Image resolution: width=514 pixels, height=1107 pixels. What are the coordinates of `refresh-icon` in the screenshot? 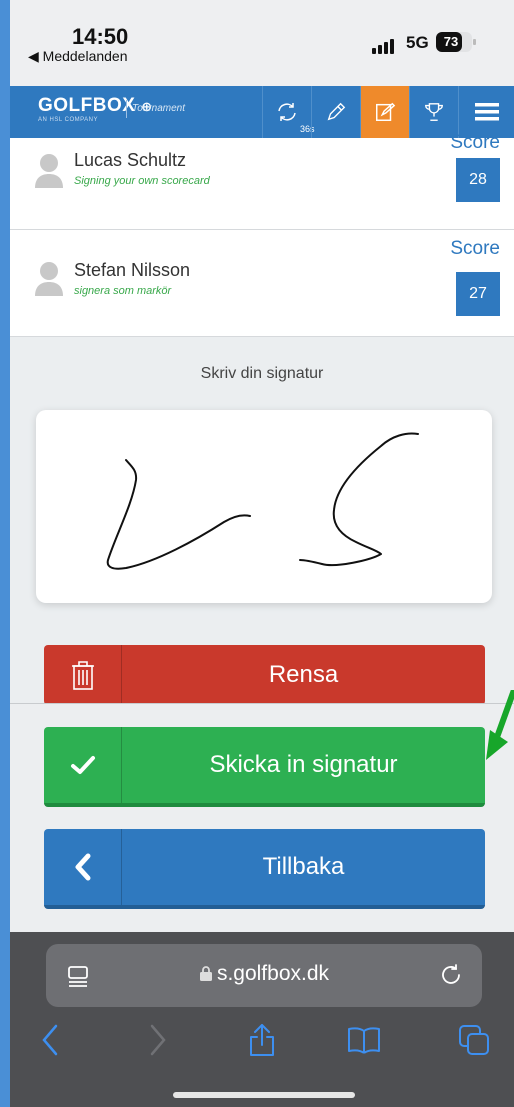 It's located at (287, 112).